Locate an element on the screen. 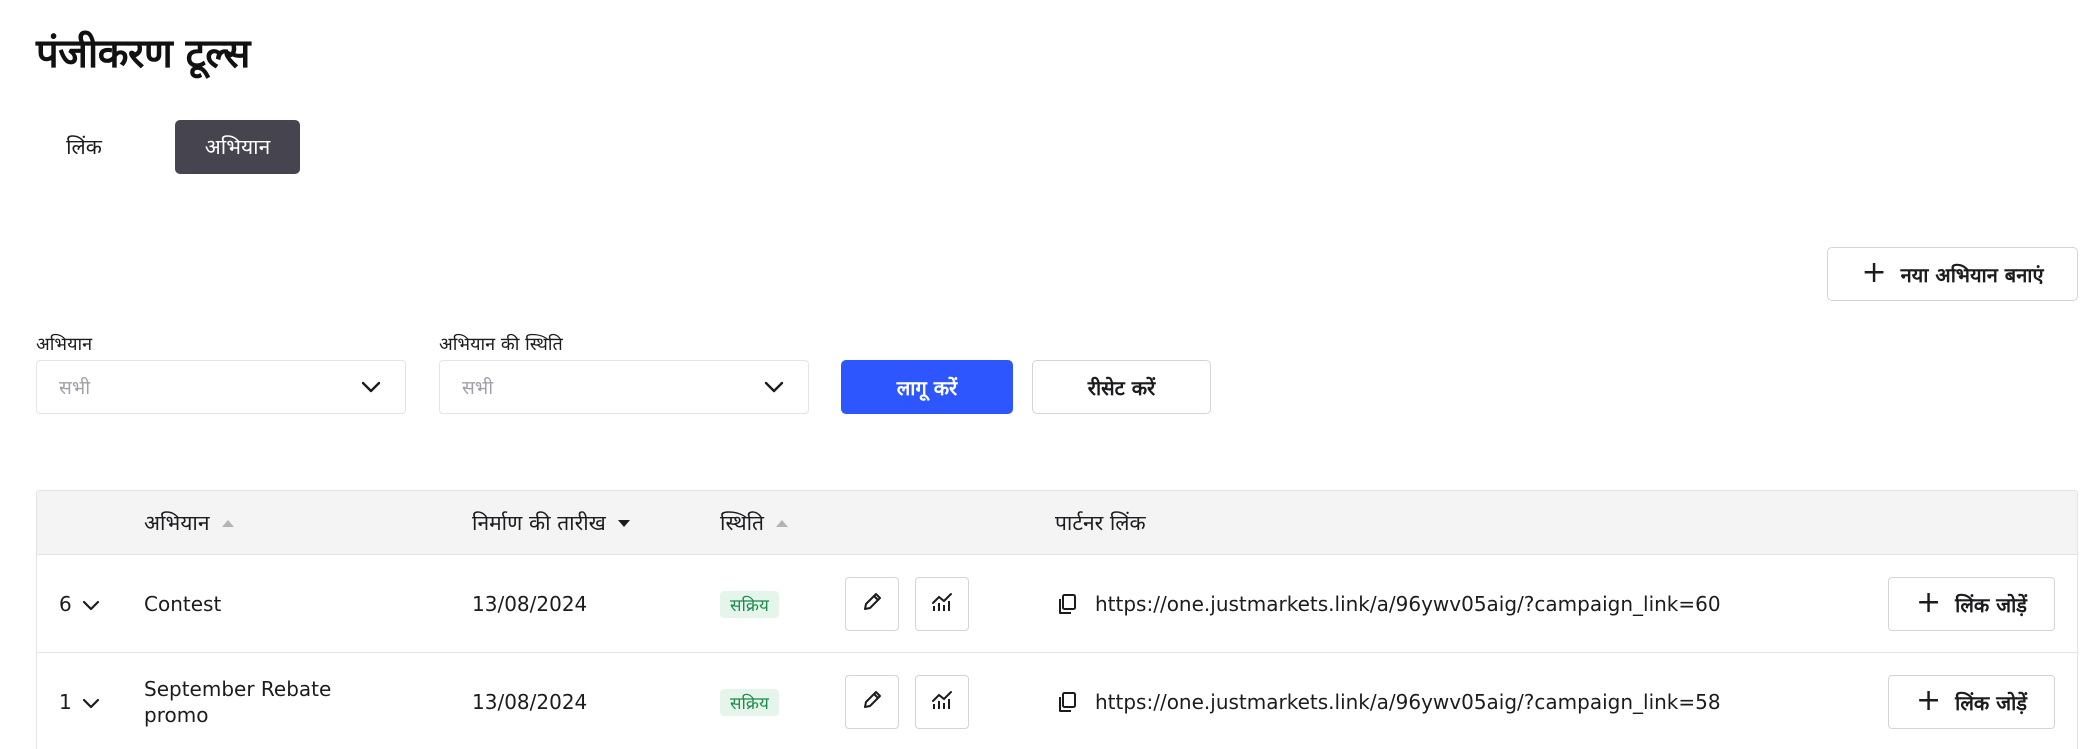 Image resolution: width=2099 pixels, height=749 pixels. column-header-partner-link-label: पार्टनर लिंक is located at coordinates (1100, 523).